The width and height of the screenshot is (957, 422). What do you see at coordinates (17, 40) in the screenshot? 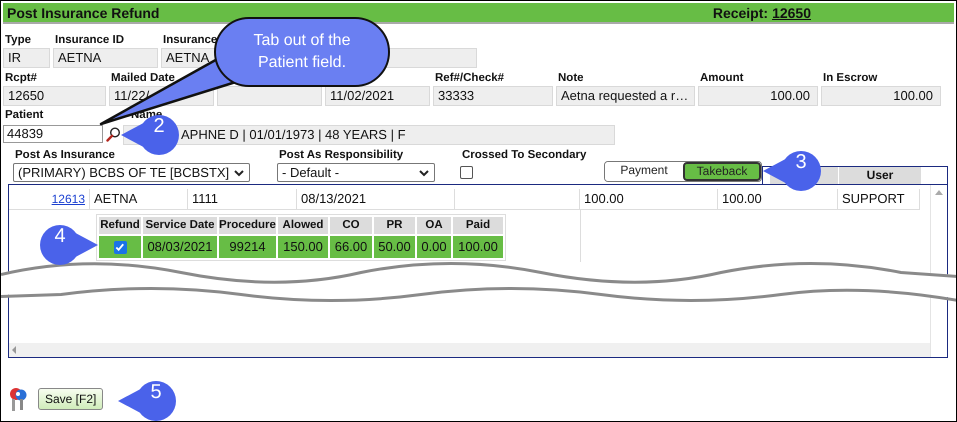
I see `field-label: Type` at bounding box center [17, 40].